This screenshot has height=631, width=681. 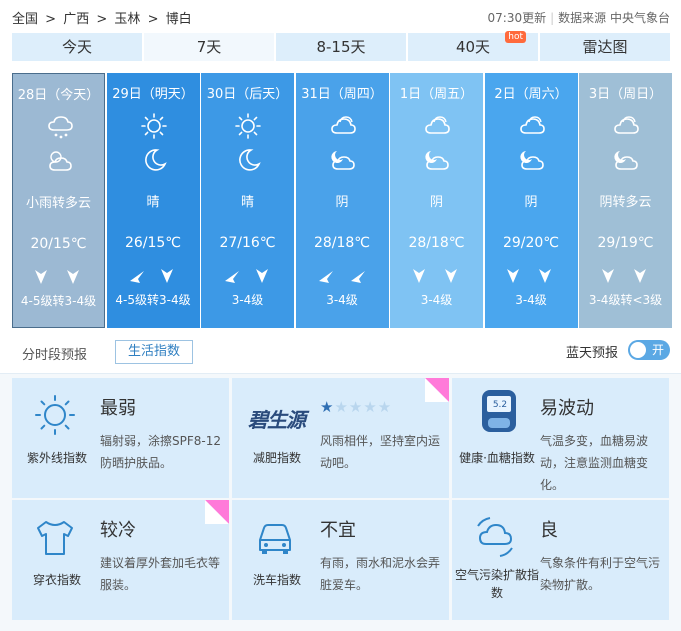 I want to click on day-column: 28日（今天） 小雨转多云 20/15℃ 4-5级转3-4级, so click(x=58, y=200).